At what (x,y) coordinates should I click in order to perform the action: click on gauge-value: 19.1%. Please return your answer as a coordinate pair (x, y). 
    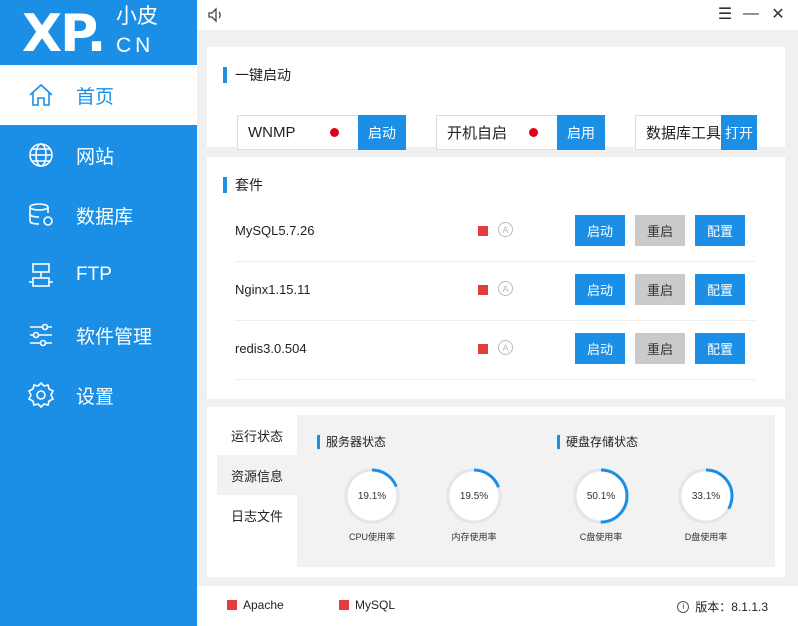
    Looking at the image, I should click on (372, 496).